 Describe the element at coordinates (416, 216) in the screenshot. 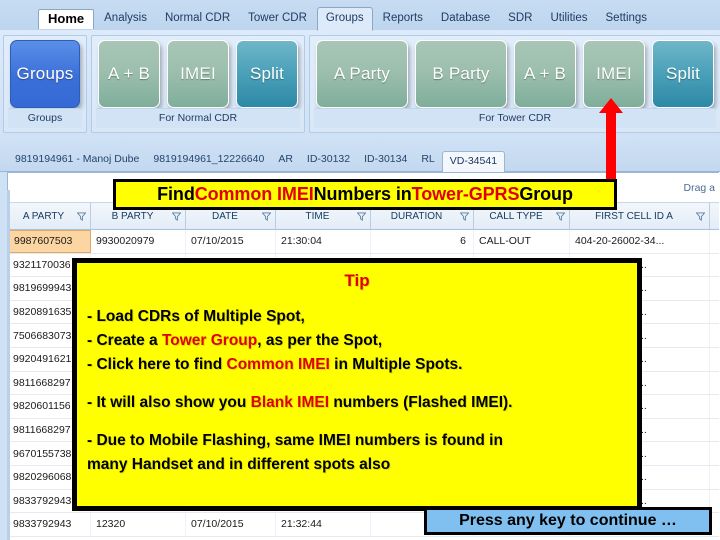

I see `column-header-label: DURATION` at that location.